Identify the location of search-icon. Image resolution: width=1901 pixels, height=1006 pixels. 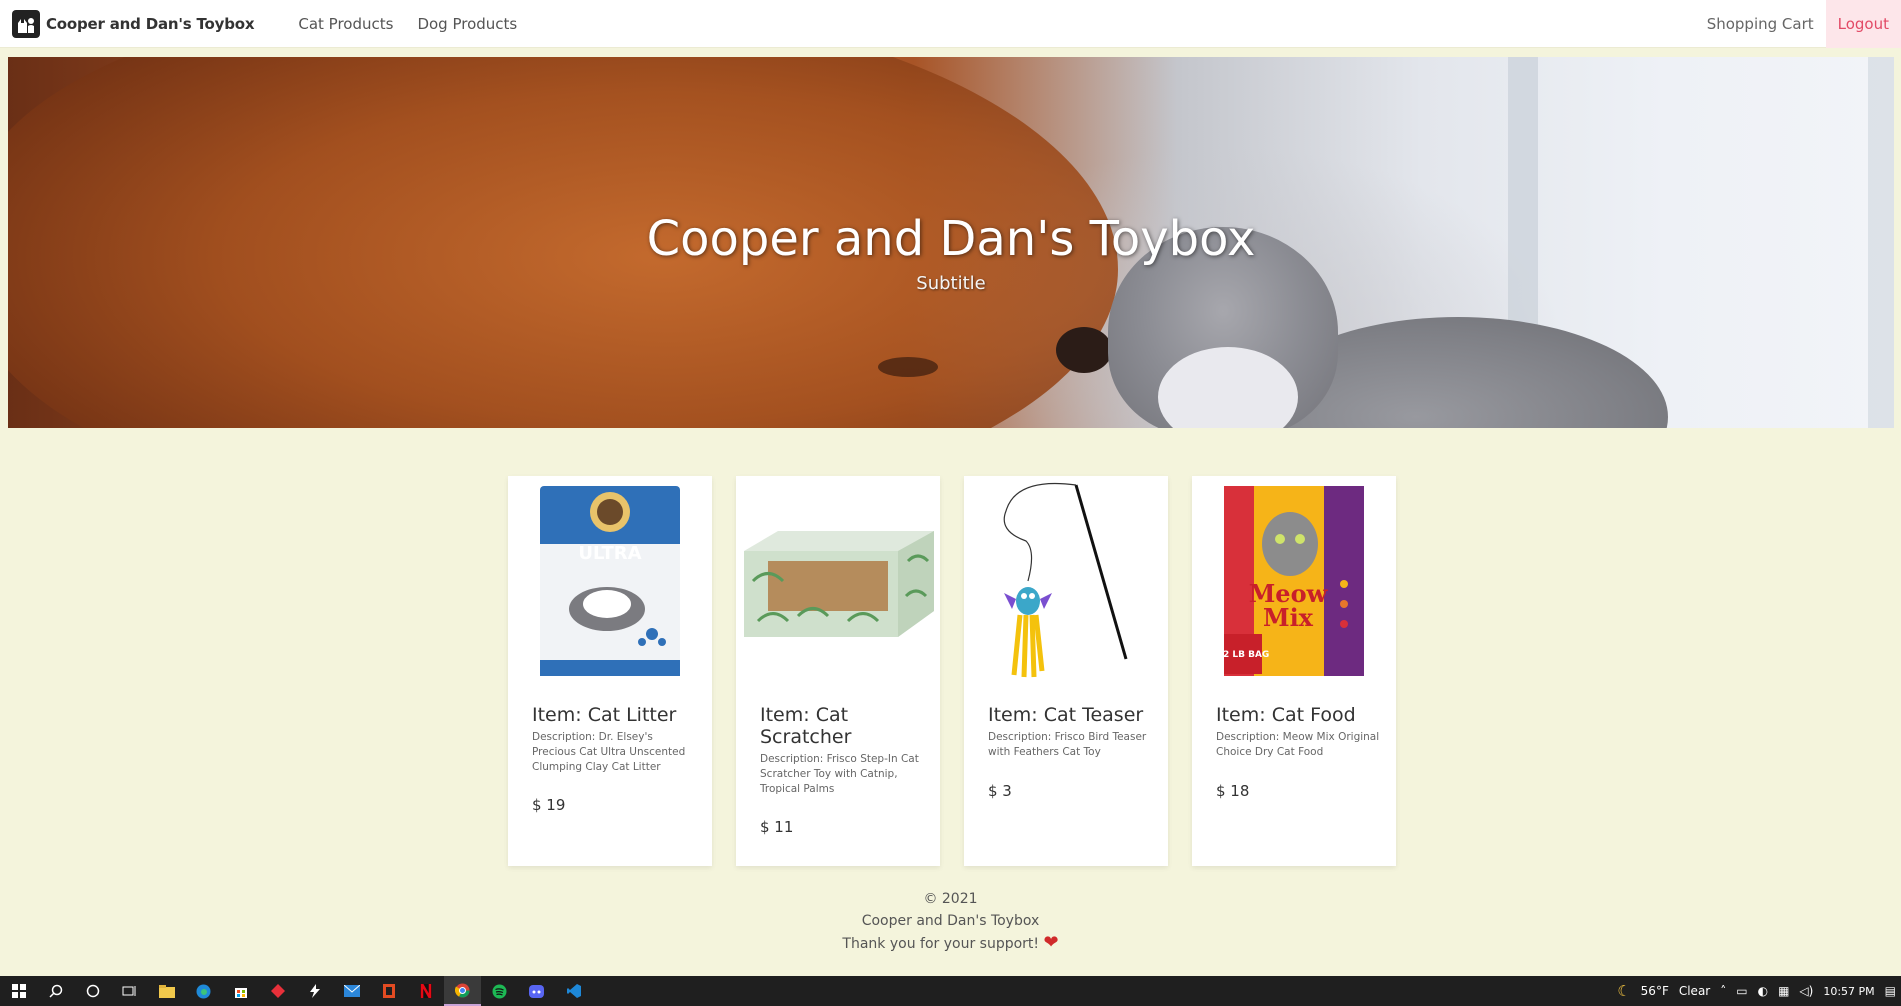
(55, 991).